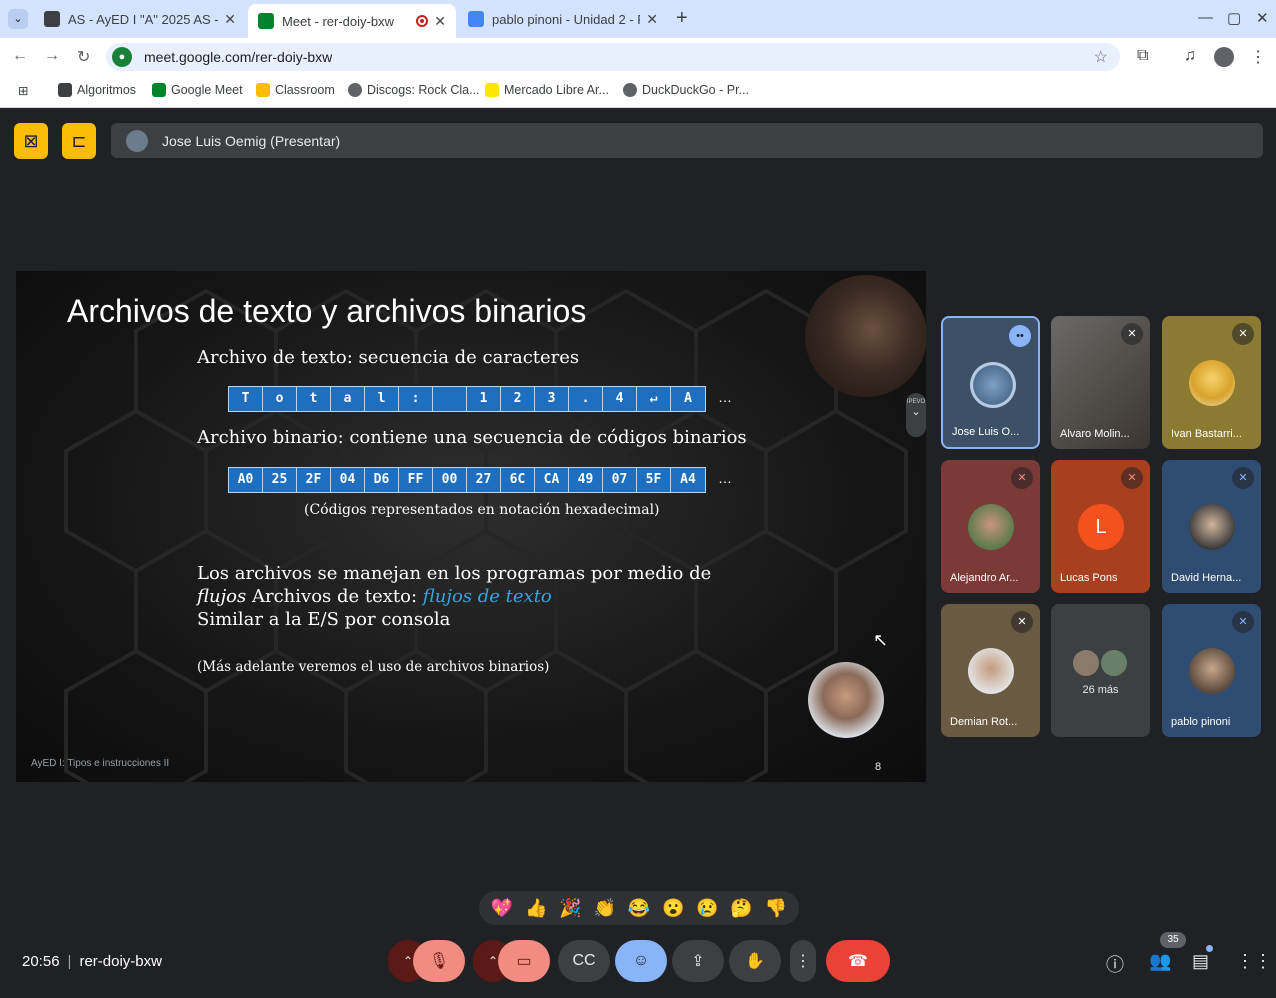  I want to click on raise-hand-button: ✋, so click(755, 961).